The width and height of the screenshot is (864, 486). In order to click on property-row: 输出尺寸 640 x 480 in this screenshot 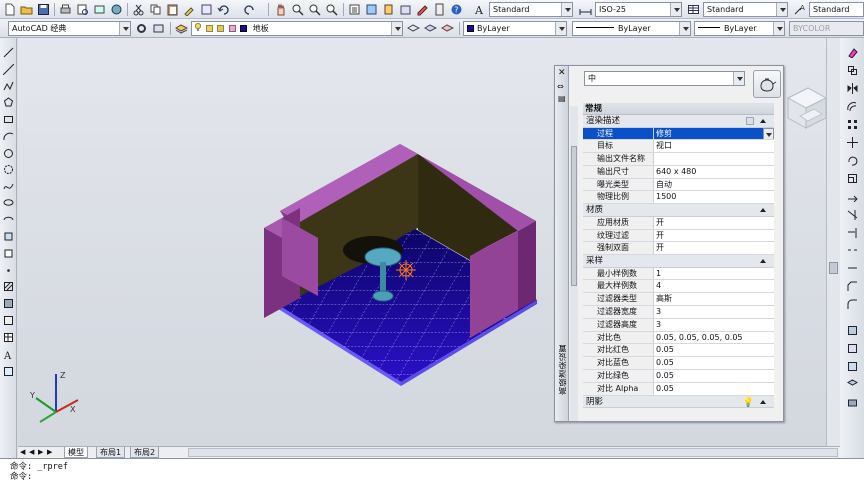, I will do `click(678, 172)`.